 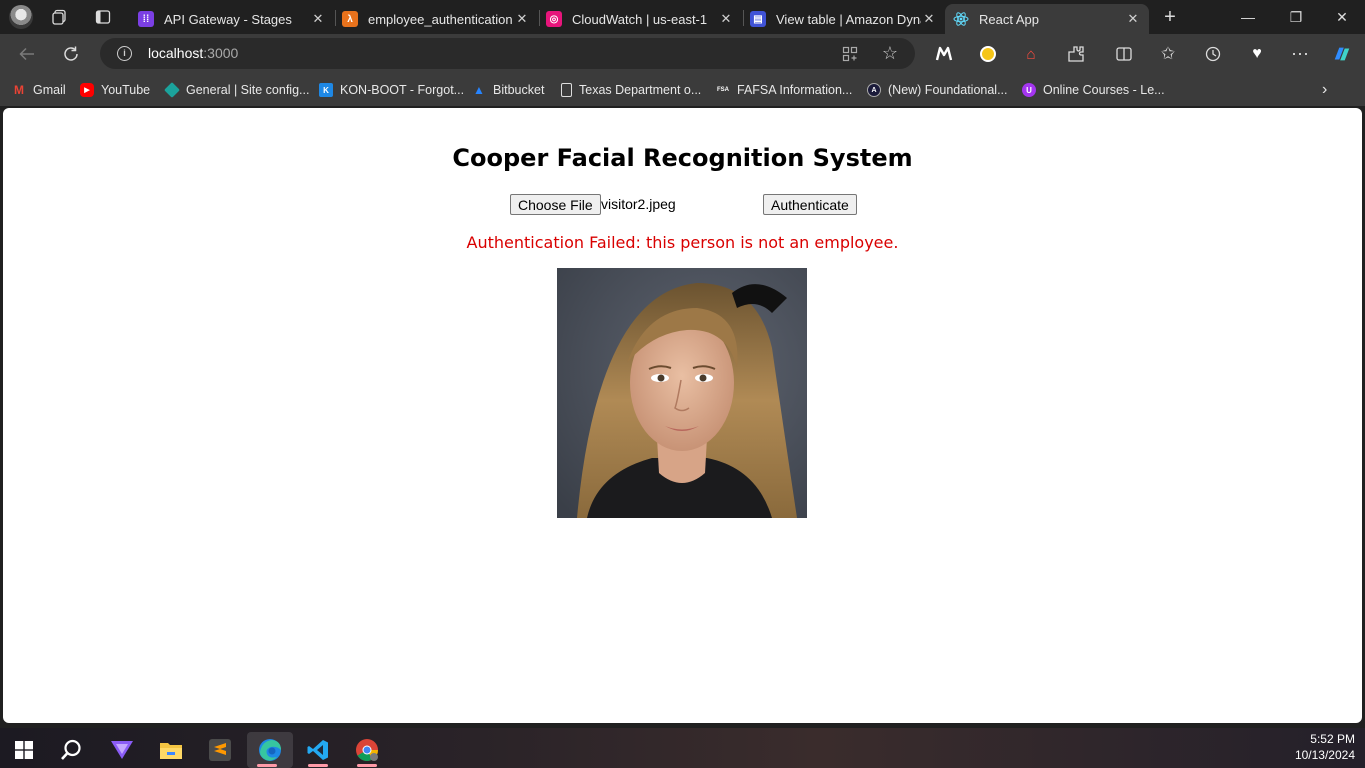 I want to click on choose-file-button: Choose File, so click(x=555, y=204).